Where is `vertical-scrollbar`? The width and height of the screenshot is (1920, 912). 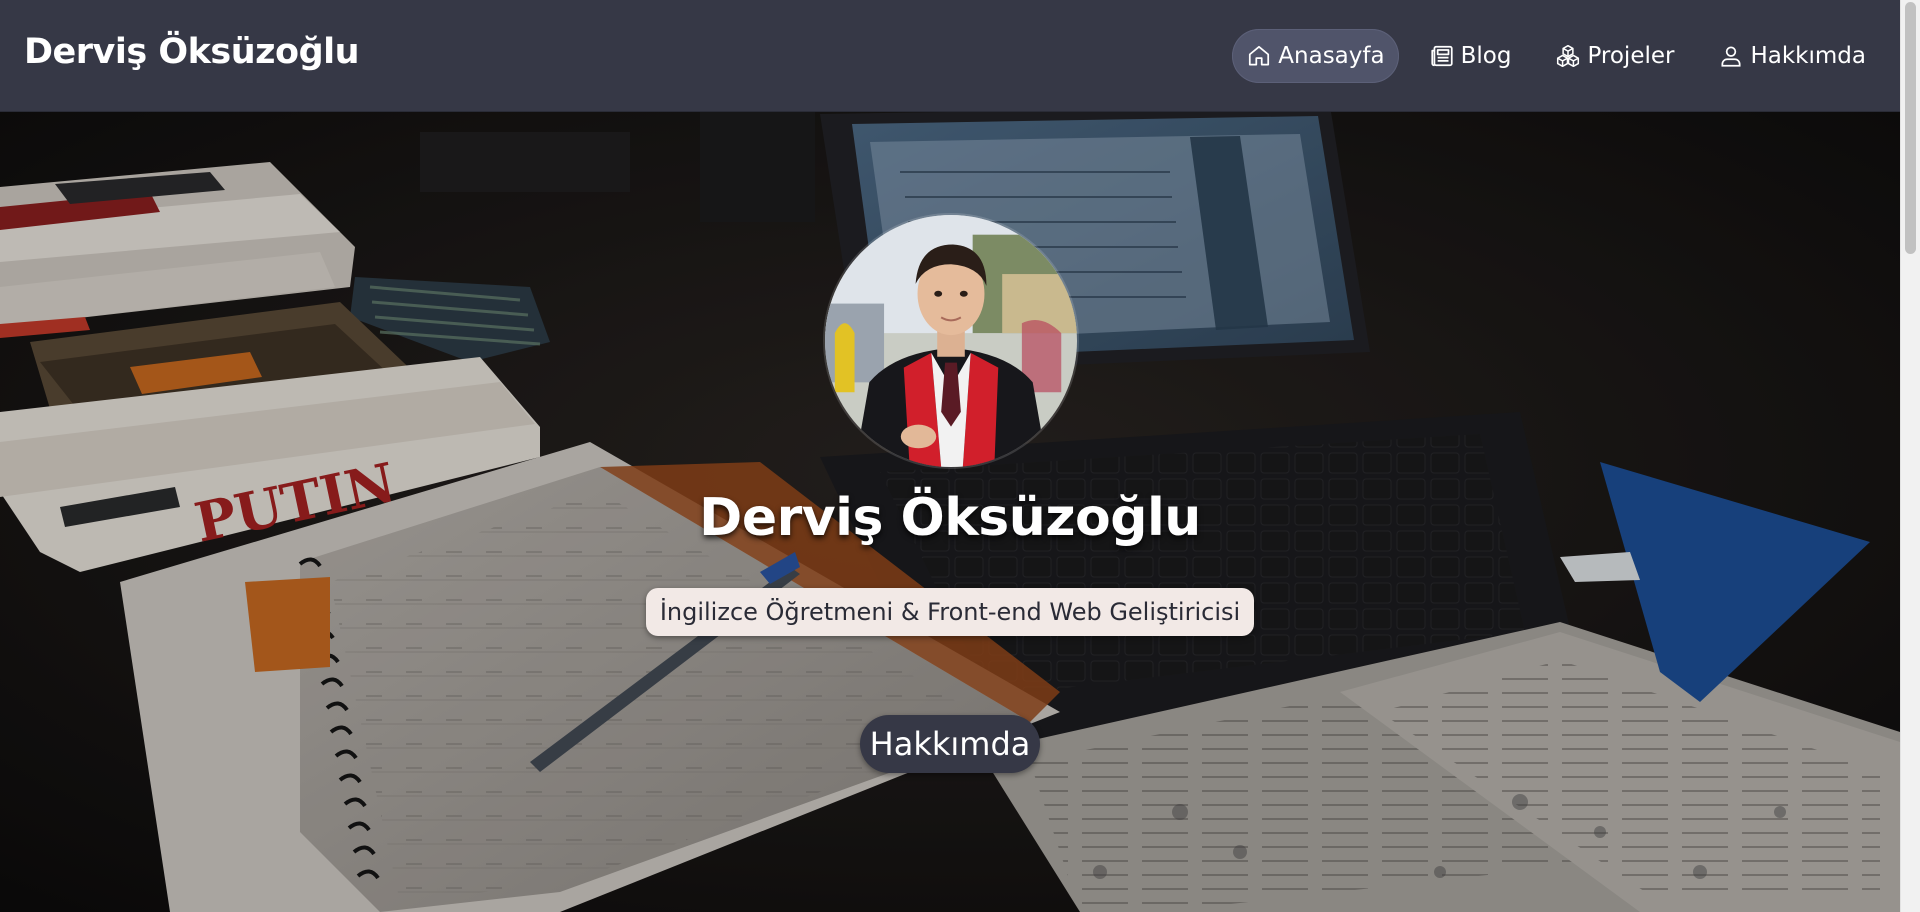
vertical-scrollbar is located at coordinates (1910, 456).